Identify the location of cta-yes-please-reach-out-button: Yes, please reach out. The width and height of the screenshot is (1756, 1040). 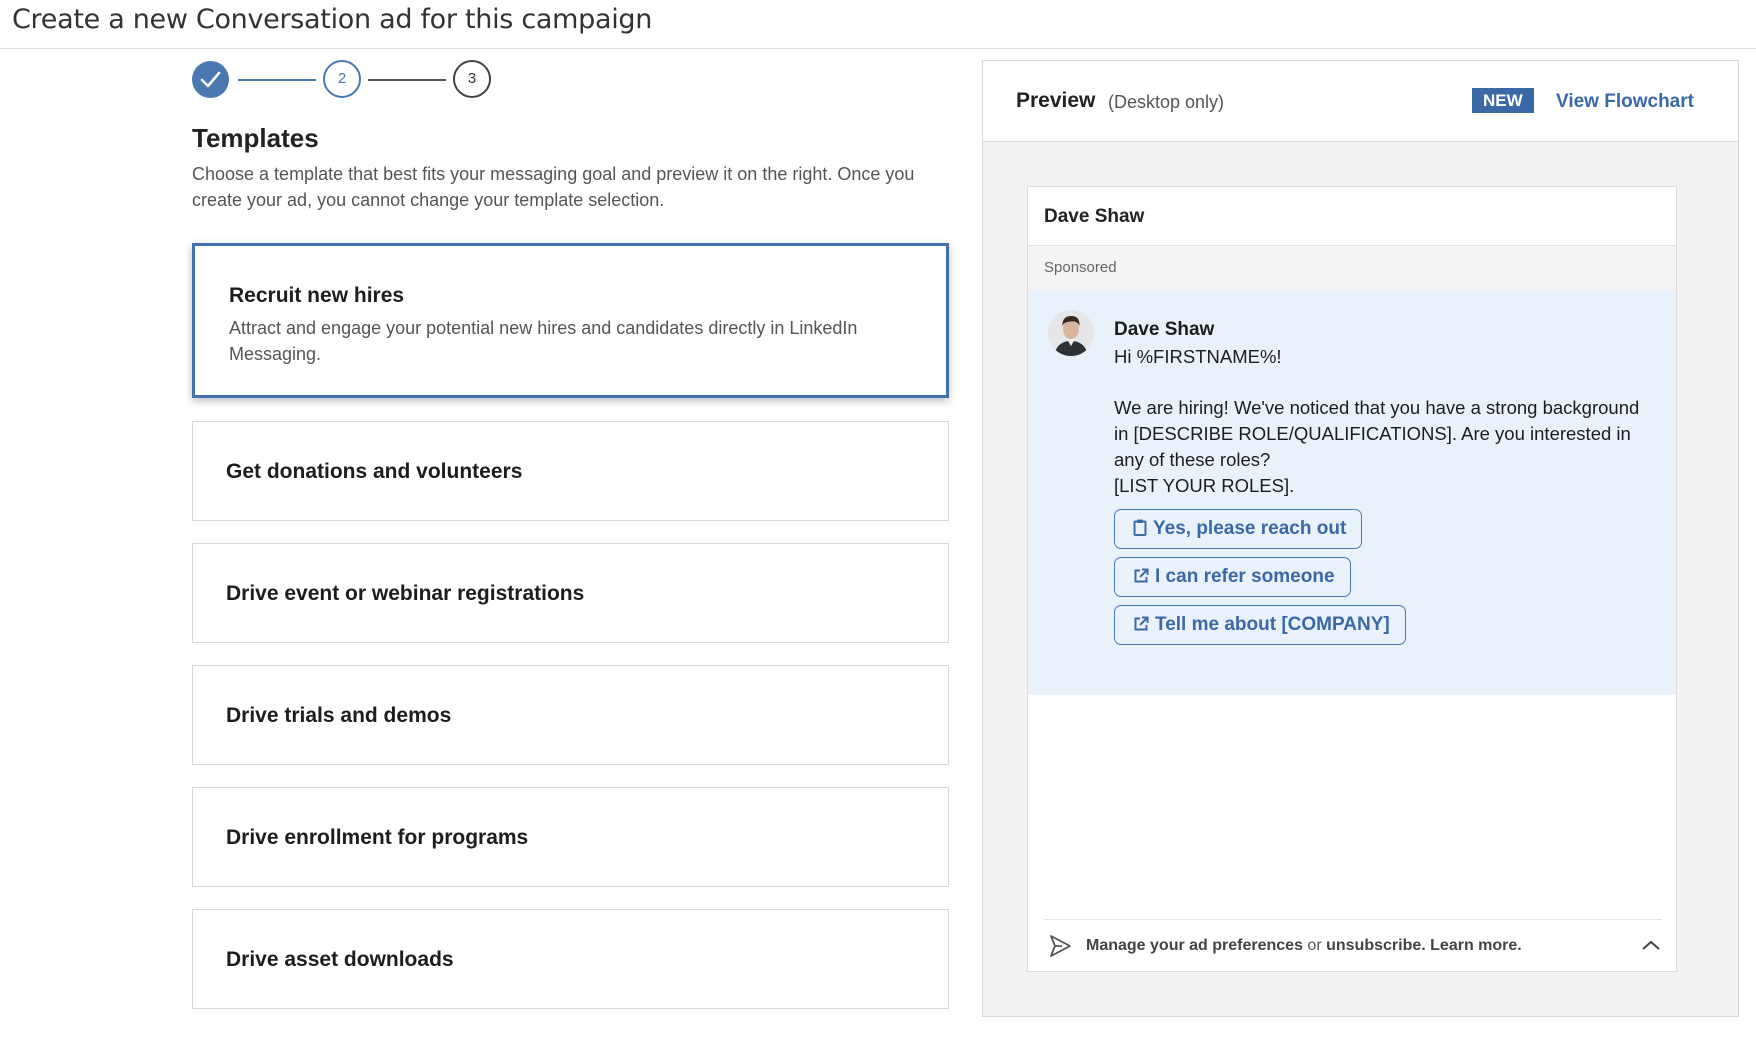
(1238, 529).